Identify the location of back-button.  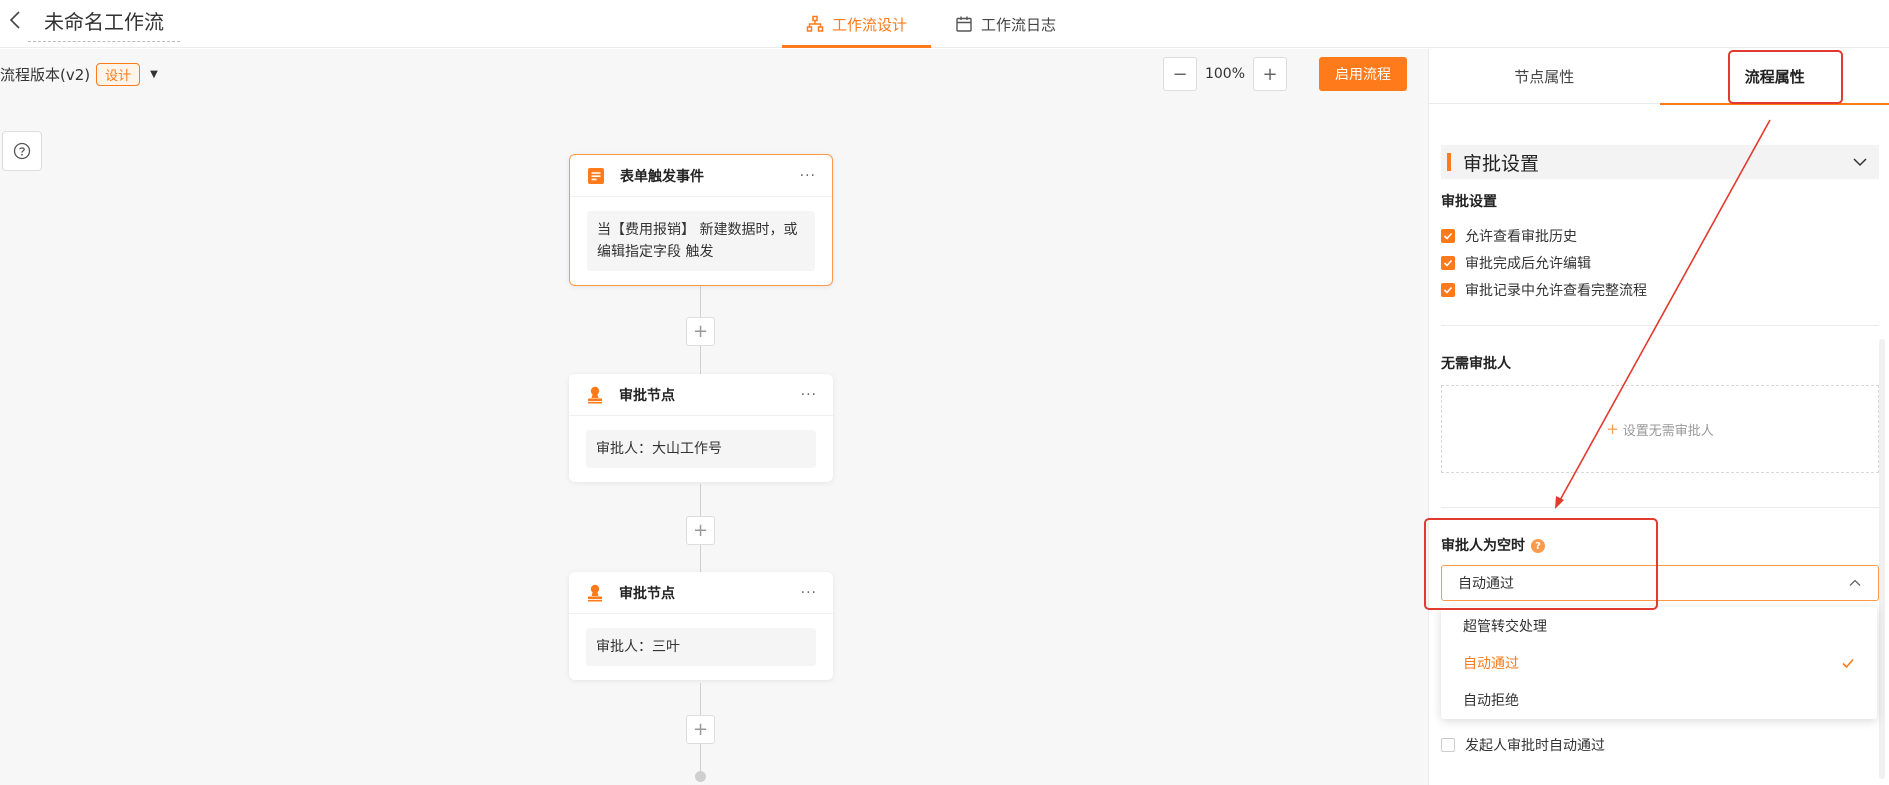
(16, 20).